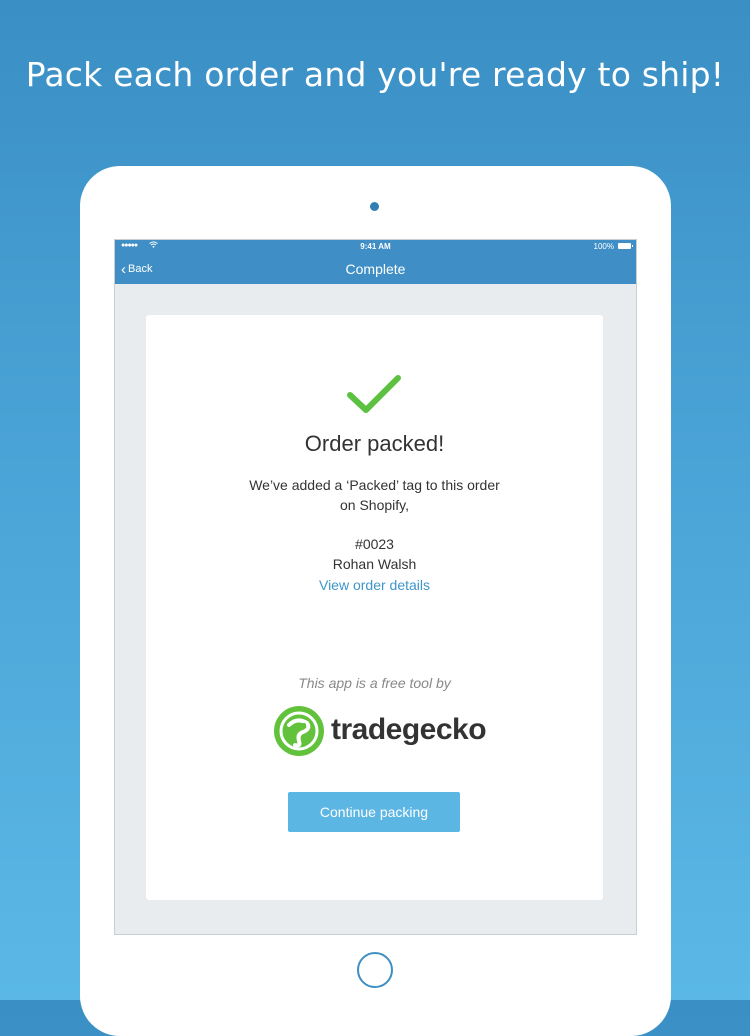 This screenshot has height=1036, width=750. Describe the element at coordinates (409, 729) in the screenshot. I see `logo-wordmark: tradegecko` at that location.